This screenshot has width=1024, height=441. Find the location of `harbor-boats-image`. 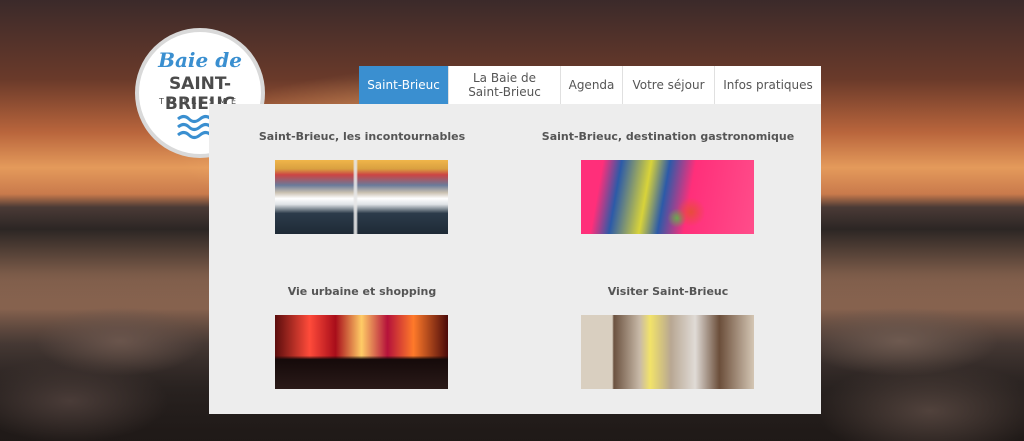

harbor-boats-image is located at coordinates (361, 197).